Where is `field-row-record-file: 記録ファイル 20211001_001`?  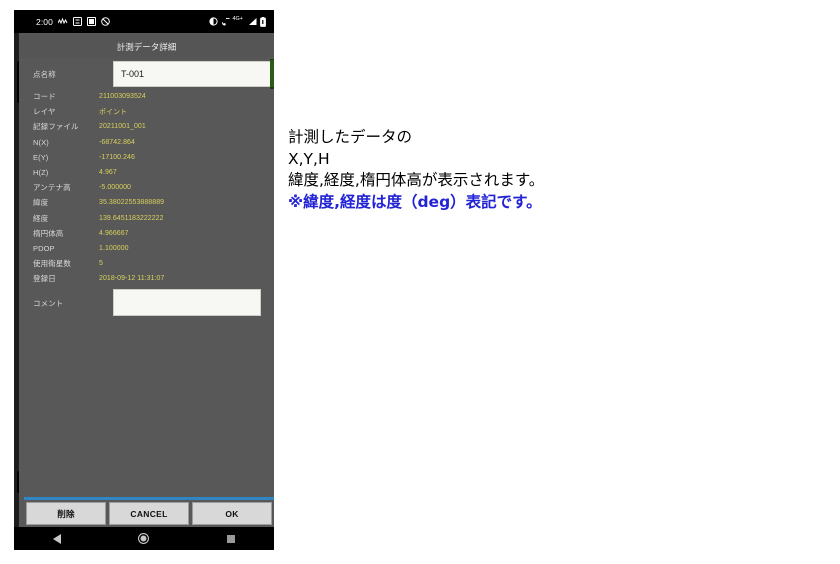
field-row-record-file: 記録ファイル 20211001_001 is located at coordinates (146, 126).